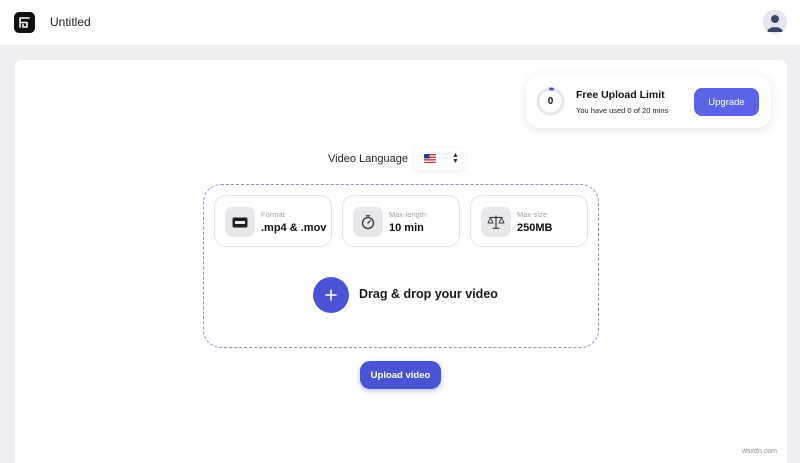 This screenshot has height=463, width=800. I want to click on spec-value: .mp4 & .mov, so click(294, 228).